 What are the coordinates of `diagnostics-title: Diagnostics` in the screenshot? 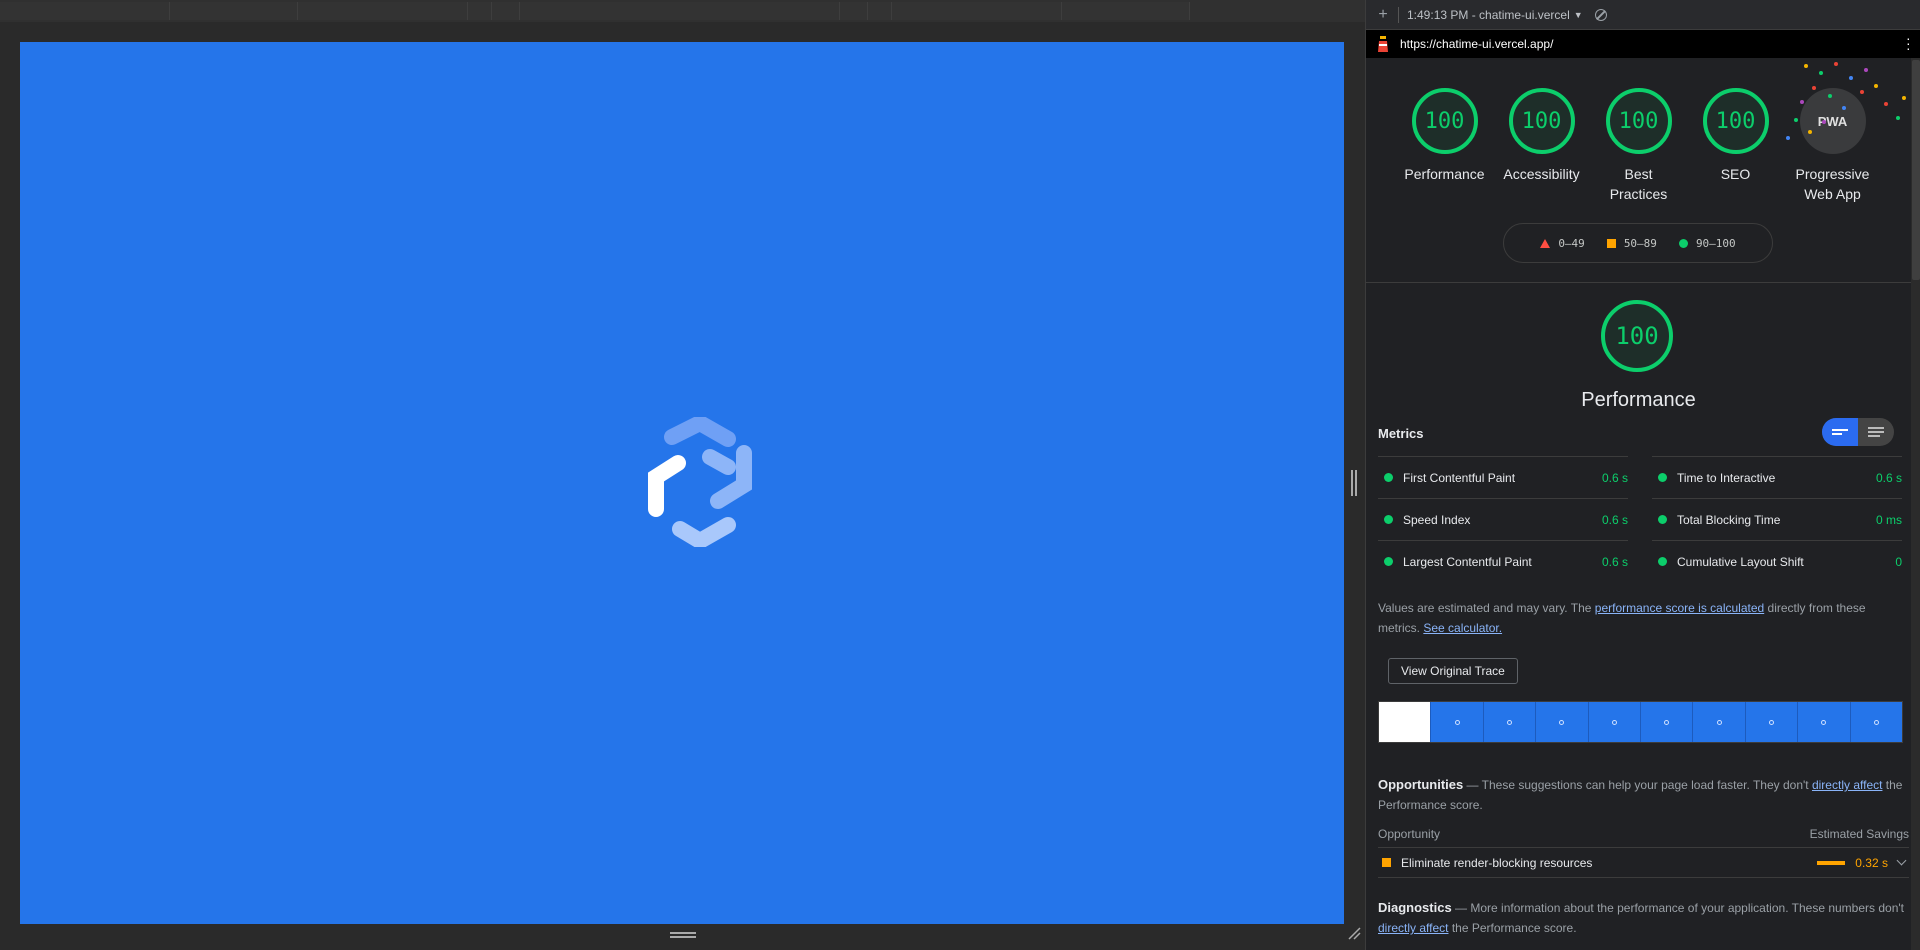 It's located at (1415, 907).